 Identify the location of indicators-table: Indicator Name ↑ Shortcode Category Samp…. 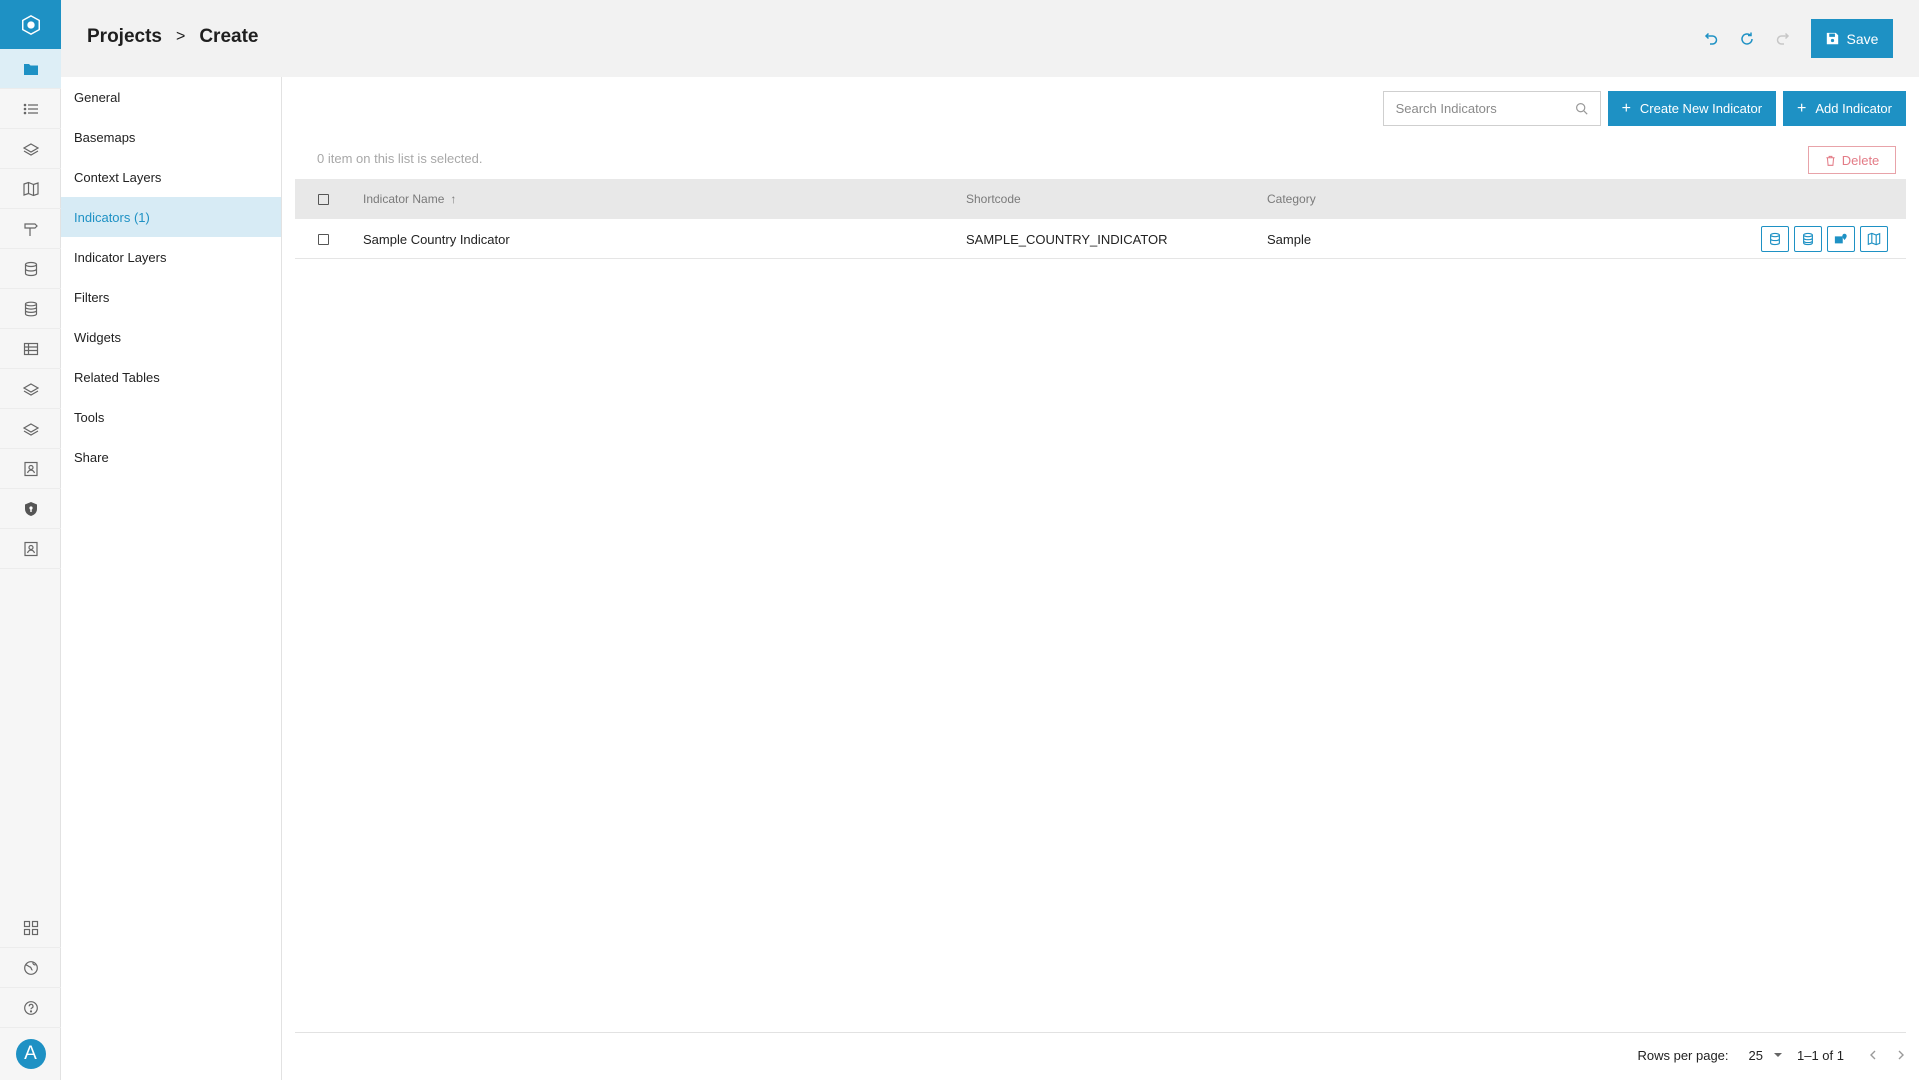
(1100, 219).